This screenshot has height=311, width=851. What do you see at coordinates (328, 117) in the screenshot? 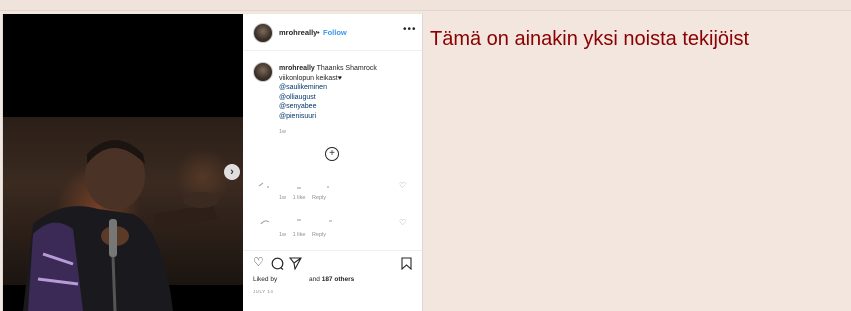
I see `mention-link: @pienisuuri` at bounding box center [328, 117].